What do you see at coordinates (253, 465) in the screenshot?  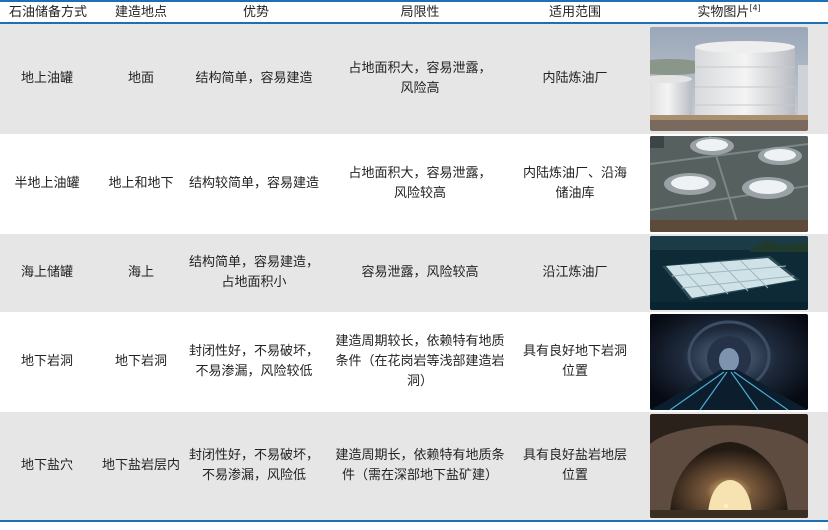 I see `cell-advantage: 封闭性好，不易破坏， 不易渗漏，风险低` at bounding box center [253, 465].